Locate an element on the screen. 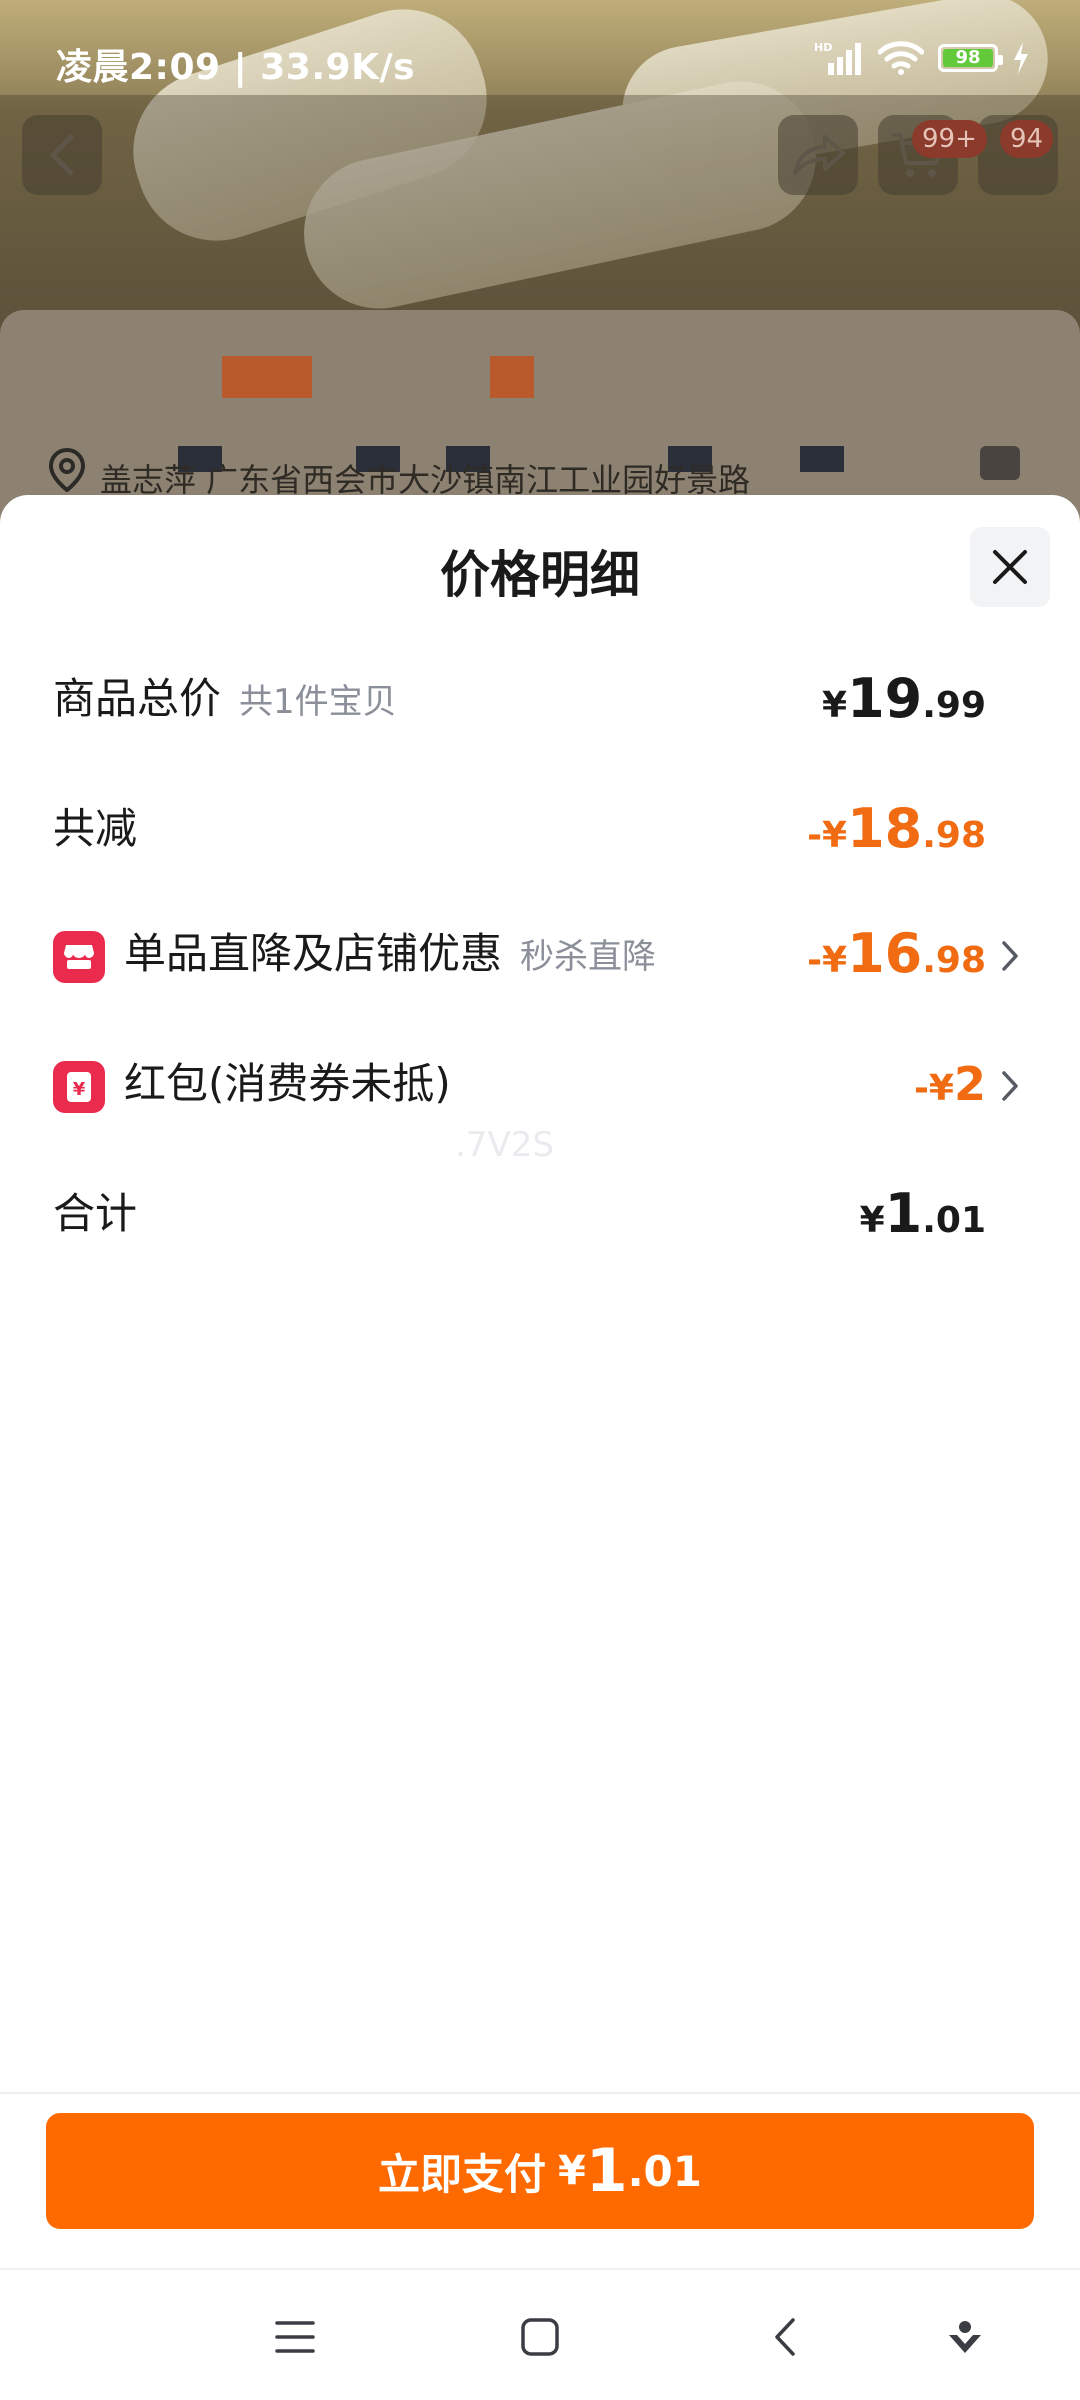  row-amount: -¥16.98 is located at coordinates (896, 954).